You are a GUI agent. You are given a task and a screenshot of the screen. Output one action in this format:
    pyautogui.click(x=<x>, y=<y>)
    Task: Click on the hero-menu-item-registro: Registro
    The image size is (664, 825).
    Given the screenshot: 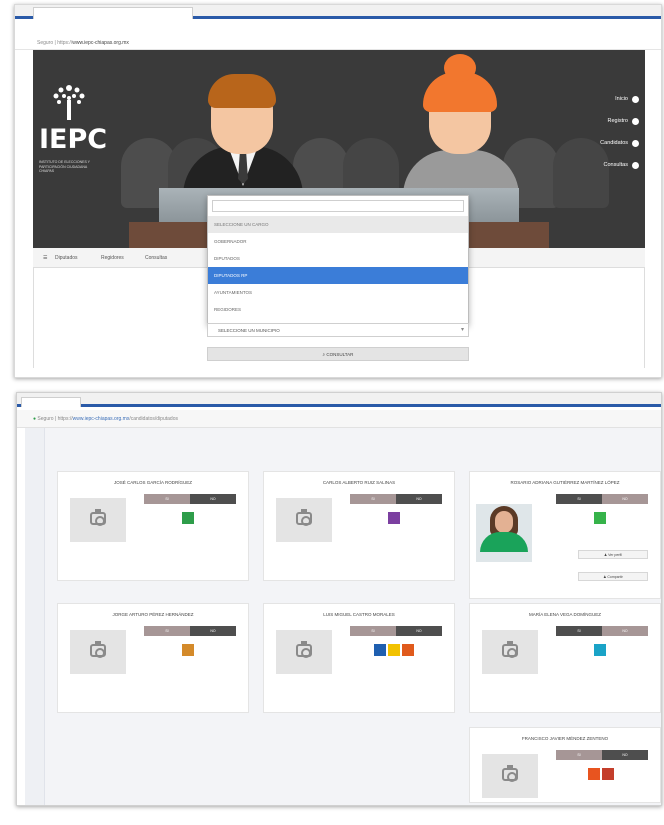 What is the action you would take?
    pyautogui.click(x=594, y=121)
    